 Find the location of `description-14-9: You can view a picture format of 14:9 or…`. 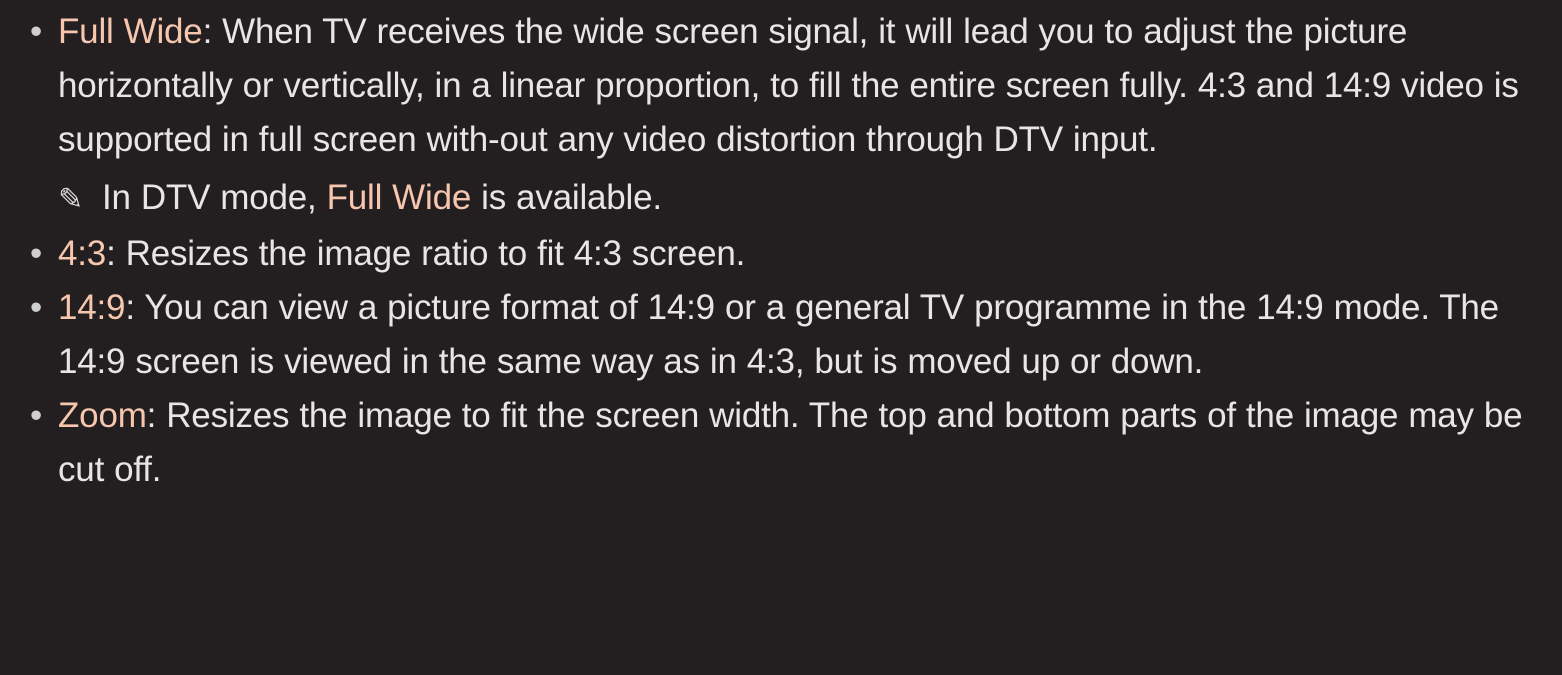

description-14-9: You can view a picture format of 14:9 or… is located at coordinates (778, 334).